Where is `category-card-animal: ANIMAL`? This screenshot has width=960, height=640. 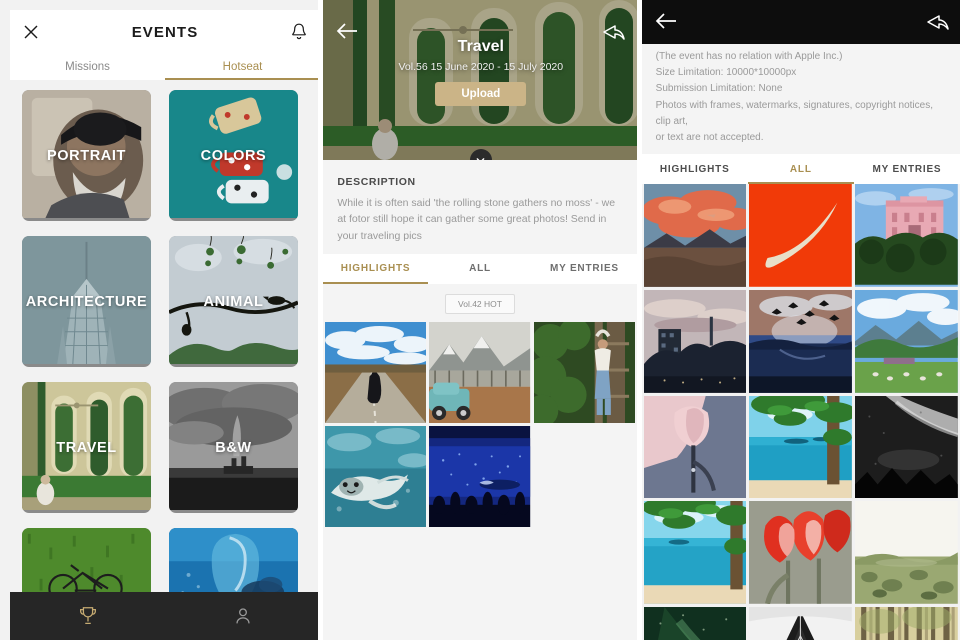 category-card-animal: ANIMAL is located at coordinates (233, 301).